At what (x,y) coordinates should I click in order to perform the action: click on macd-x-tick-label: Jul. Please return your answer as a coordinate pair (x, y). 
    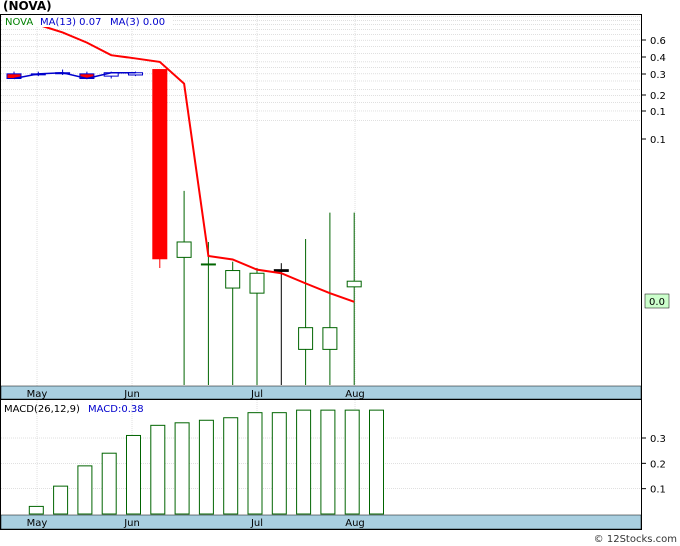
    Looking at the image, I should click on (256, 523).